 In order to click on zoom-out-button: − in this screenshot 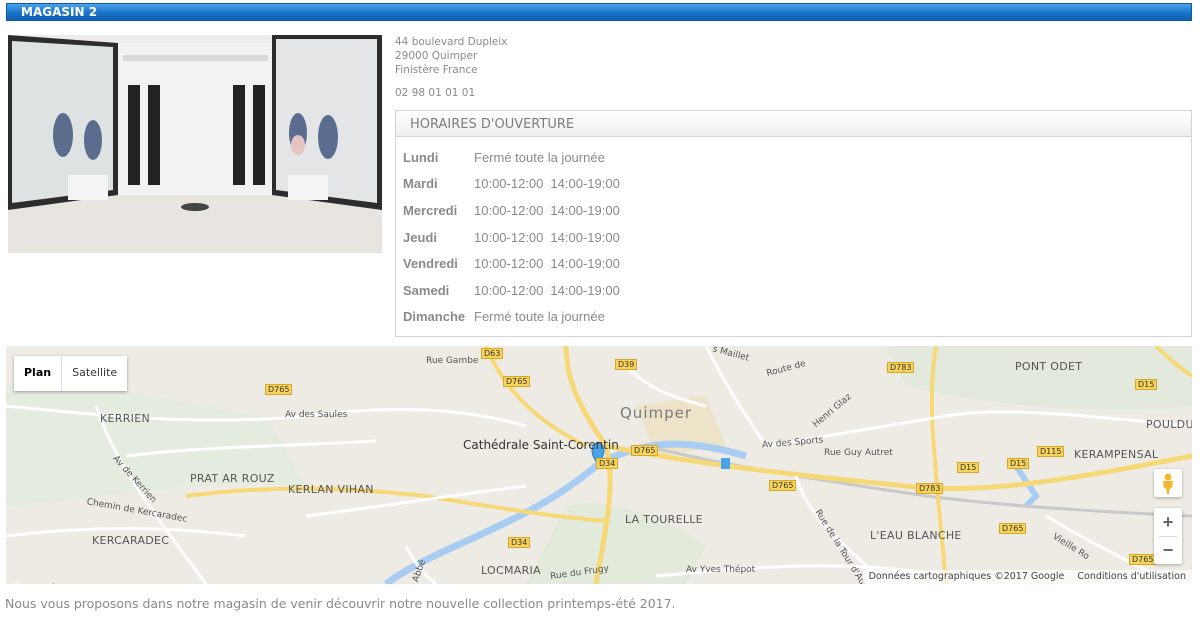, I will do `click(1168, 550)`.